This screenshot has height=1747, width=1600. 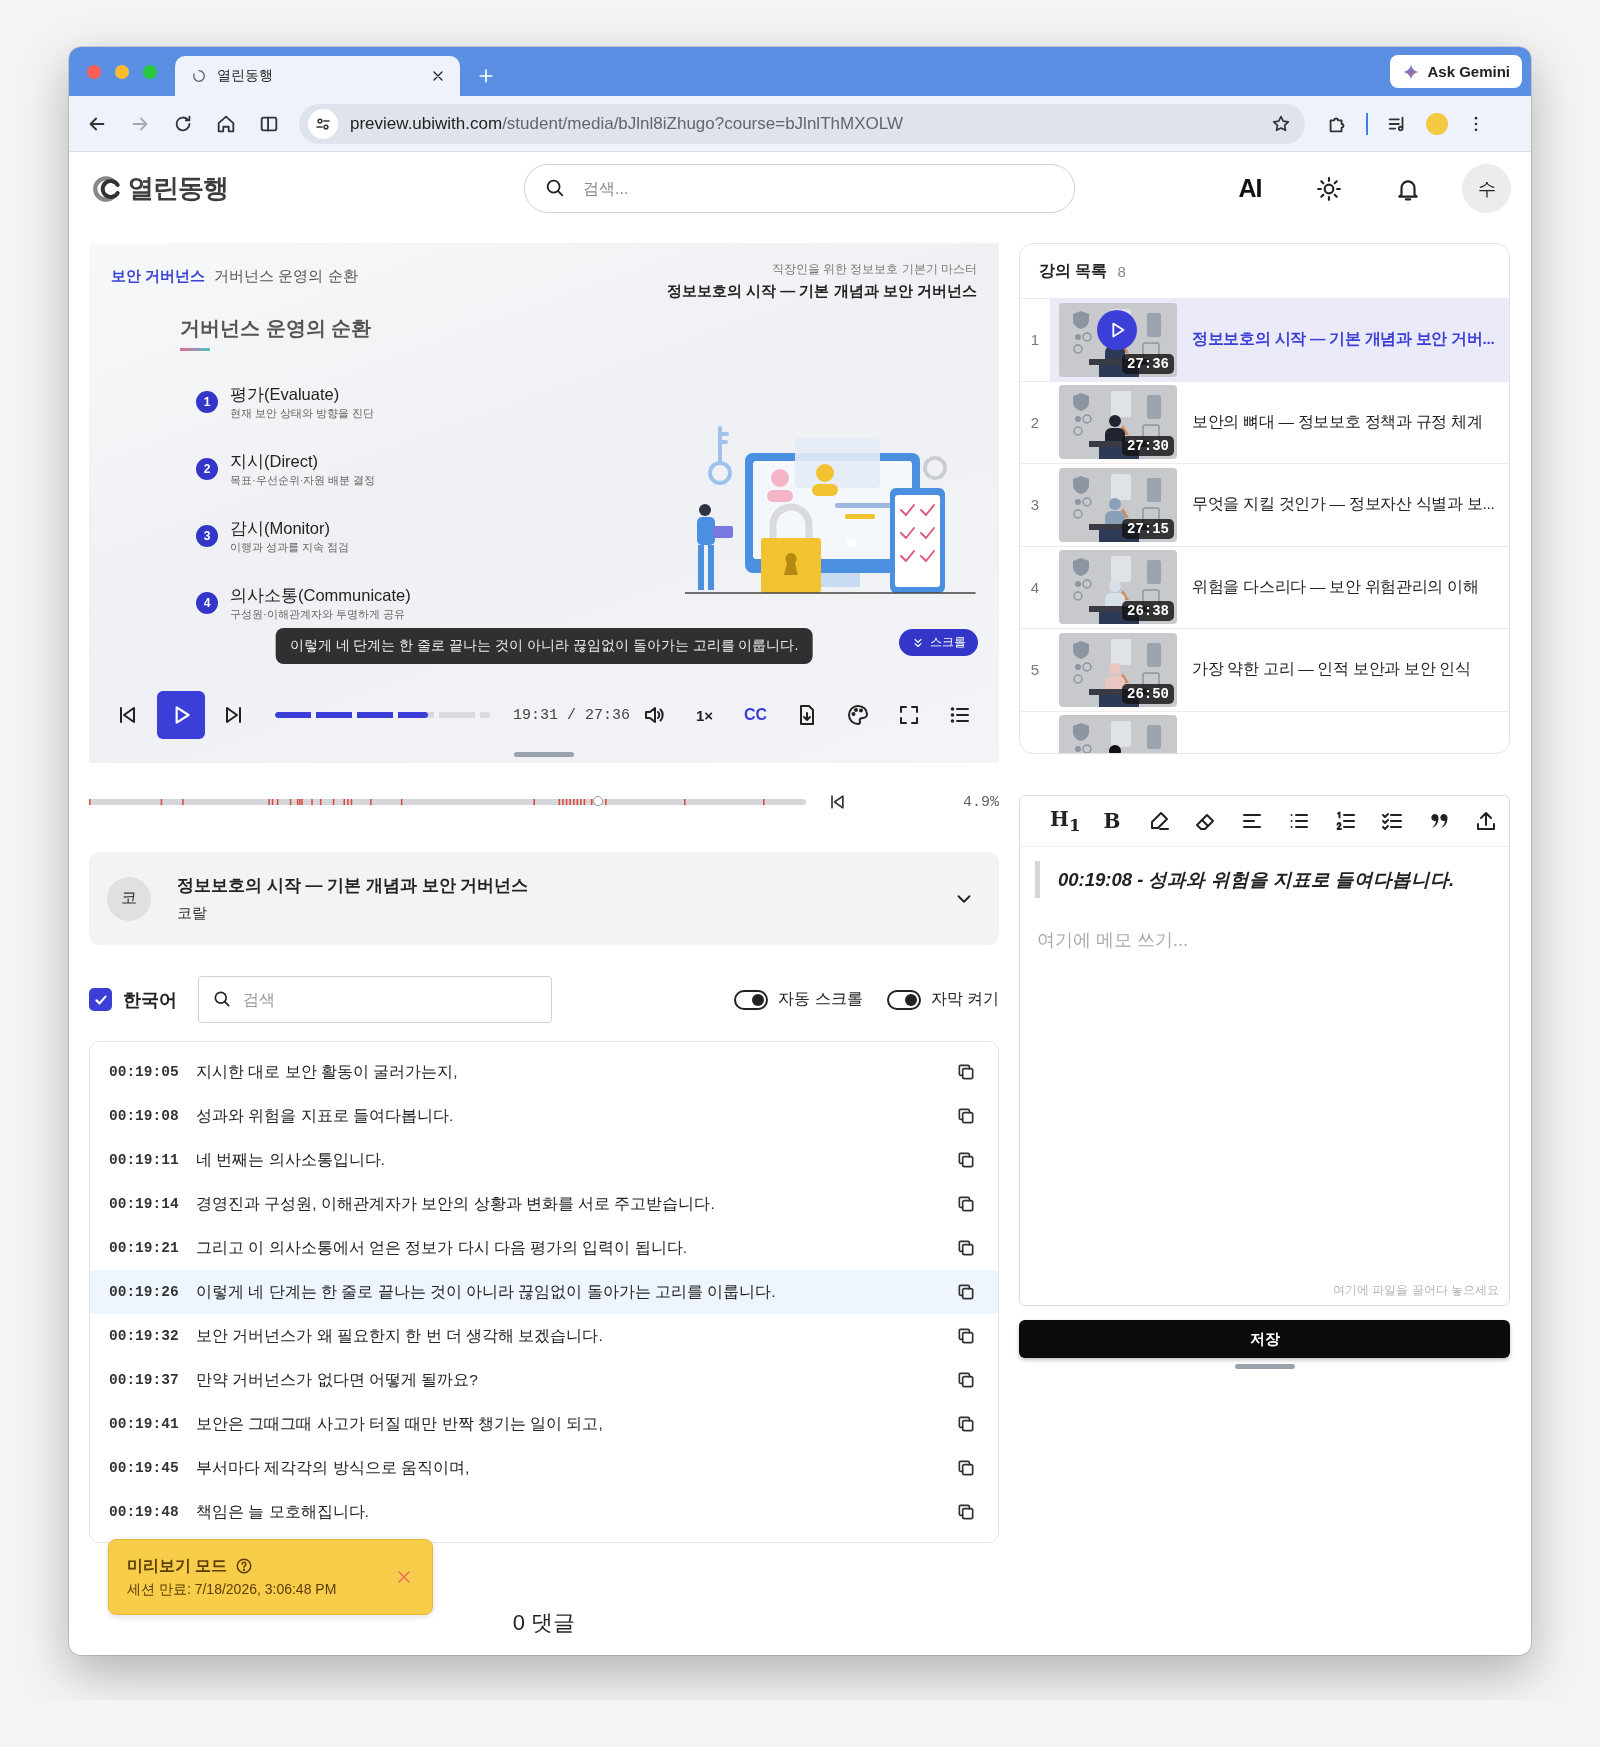 I want to click on timestamp: 00:19:21, so click(x=144, y=1248).